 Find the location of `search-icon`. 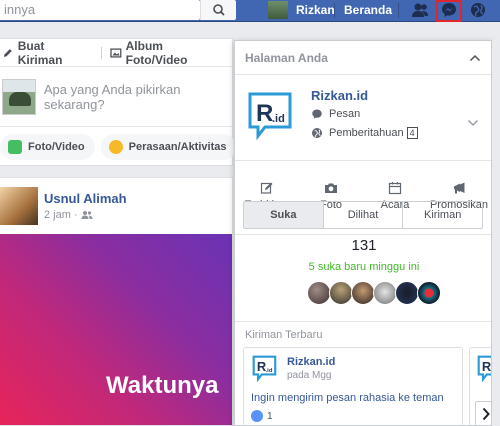

search-icon is located at coordinates (219, 10).